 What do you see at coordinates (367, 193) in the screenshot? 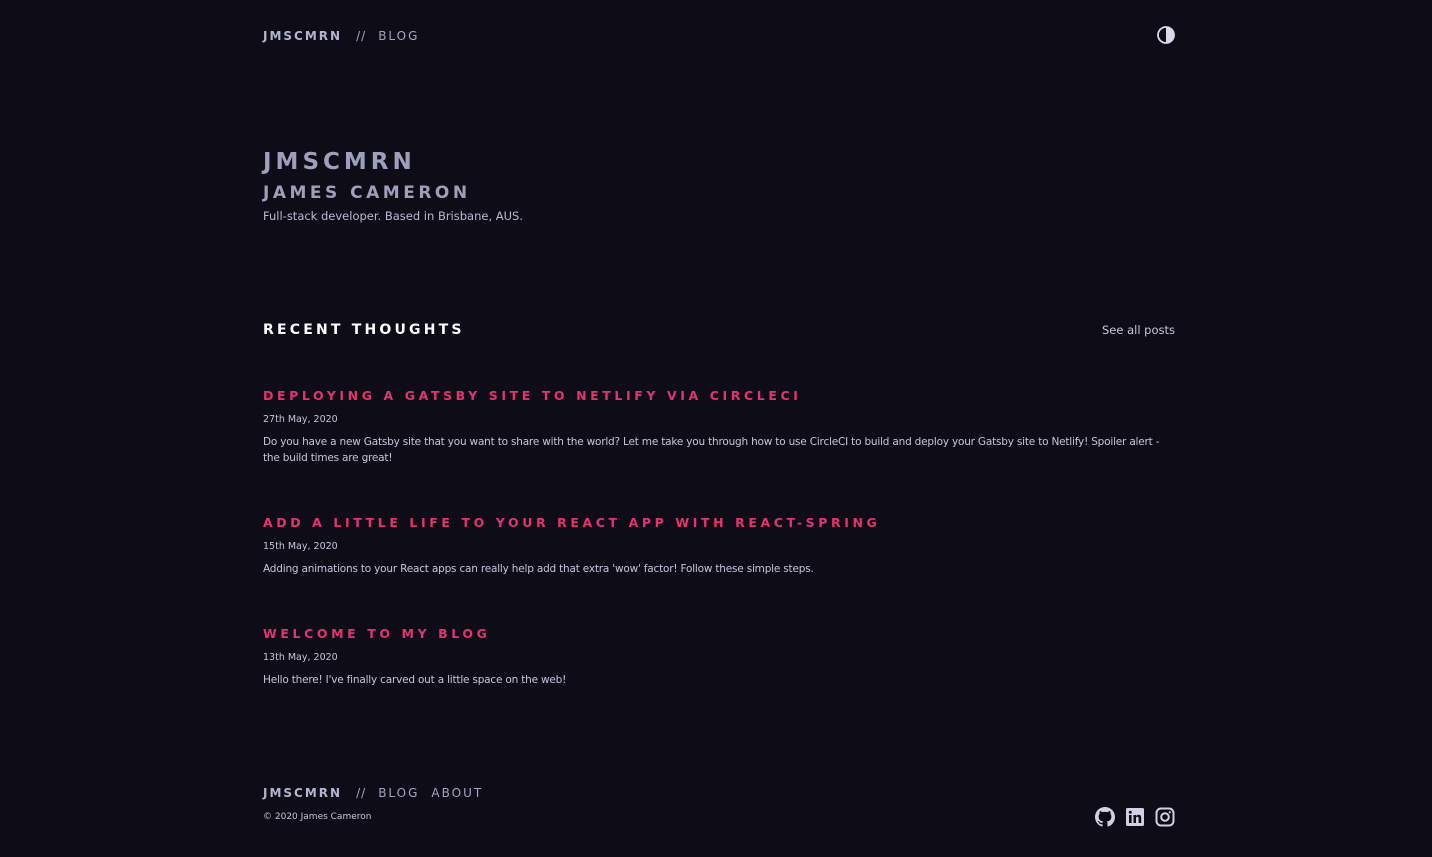
I see `hero-name: JAMES CAMERON` at bounding box center [367, 193].